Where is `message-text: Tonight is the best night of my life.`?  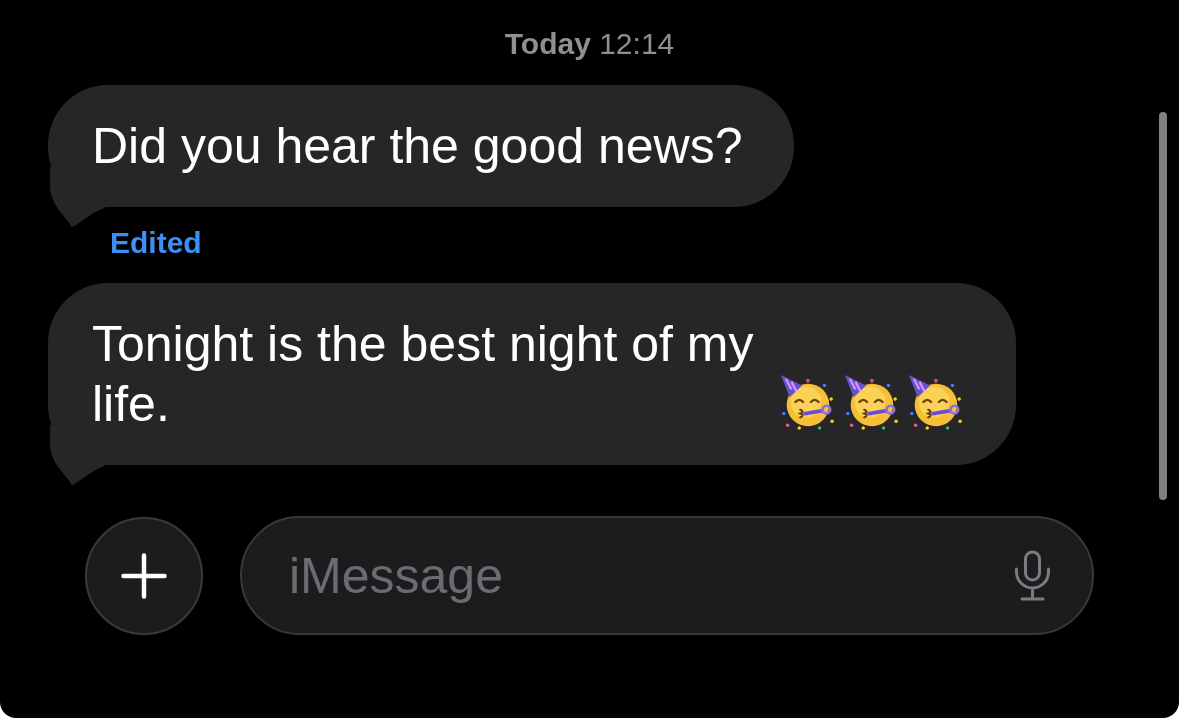 message-text: Tonight is the best night of my life. is located at coordinates (423, 374).